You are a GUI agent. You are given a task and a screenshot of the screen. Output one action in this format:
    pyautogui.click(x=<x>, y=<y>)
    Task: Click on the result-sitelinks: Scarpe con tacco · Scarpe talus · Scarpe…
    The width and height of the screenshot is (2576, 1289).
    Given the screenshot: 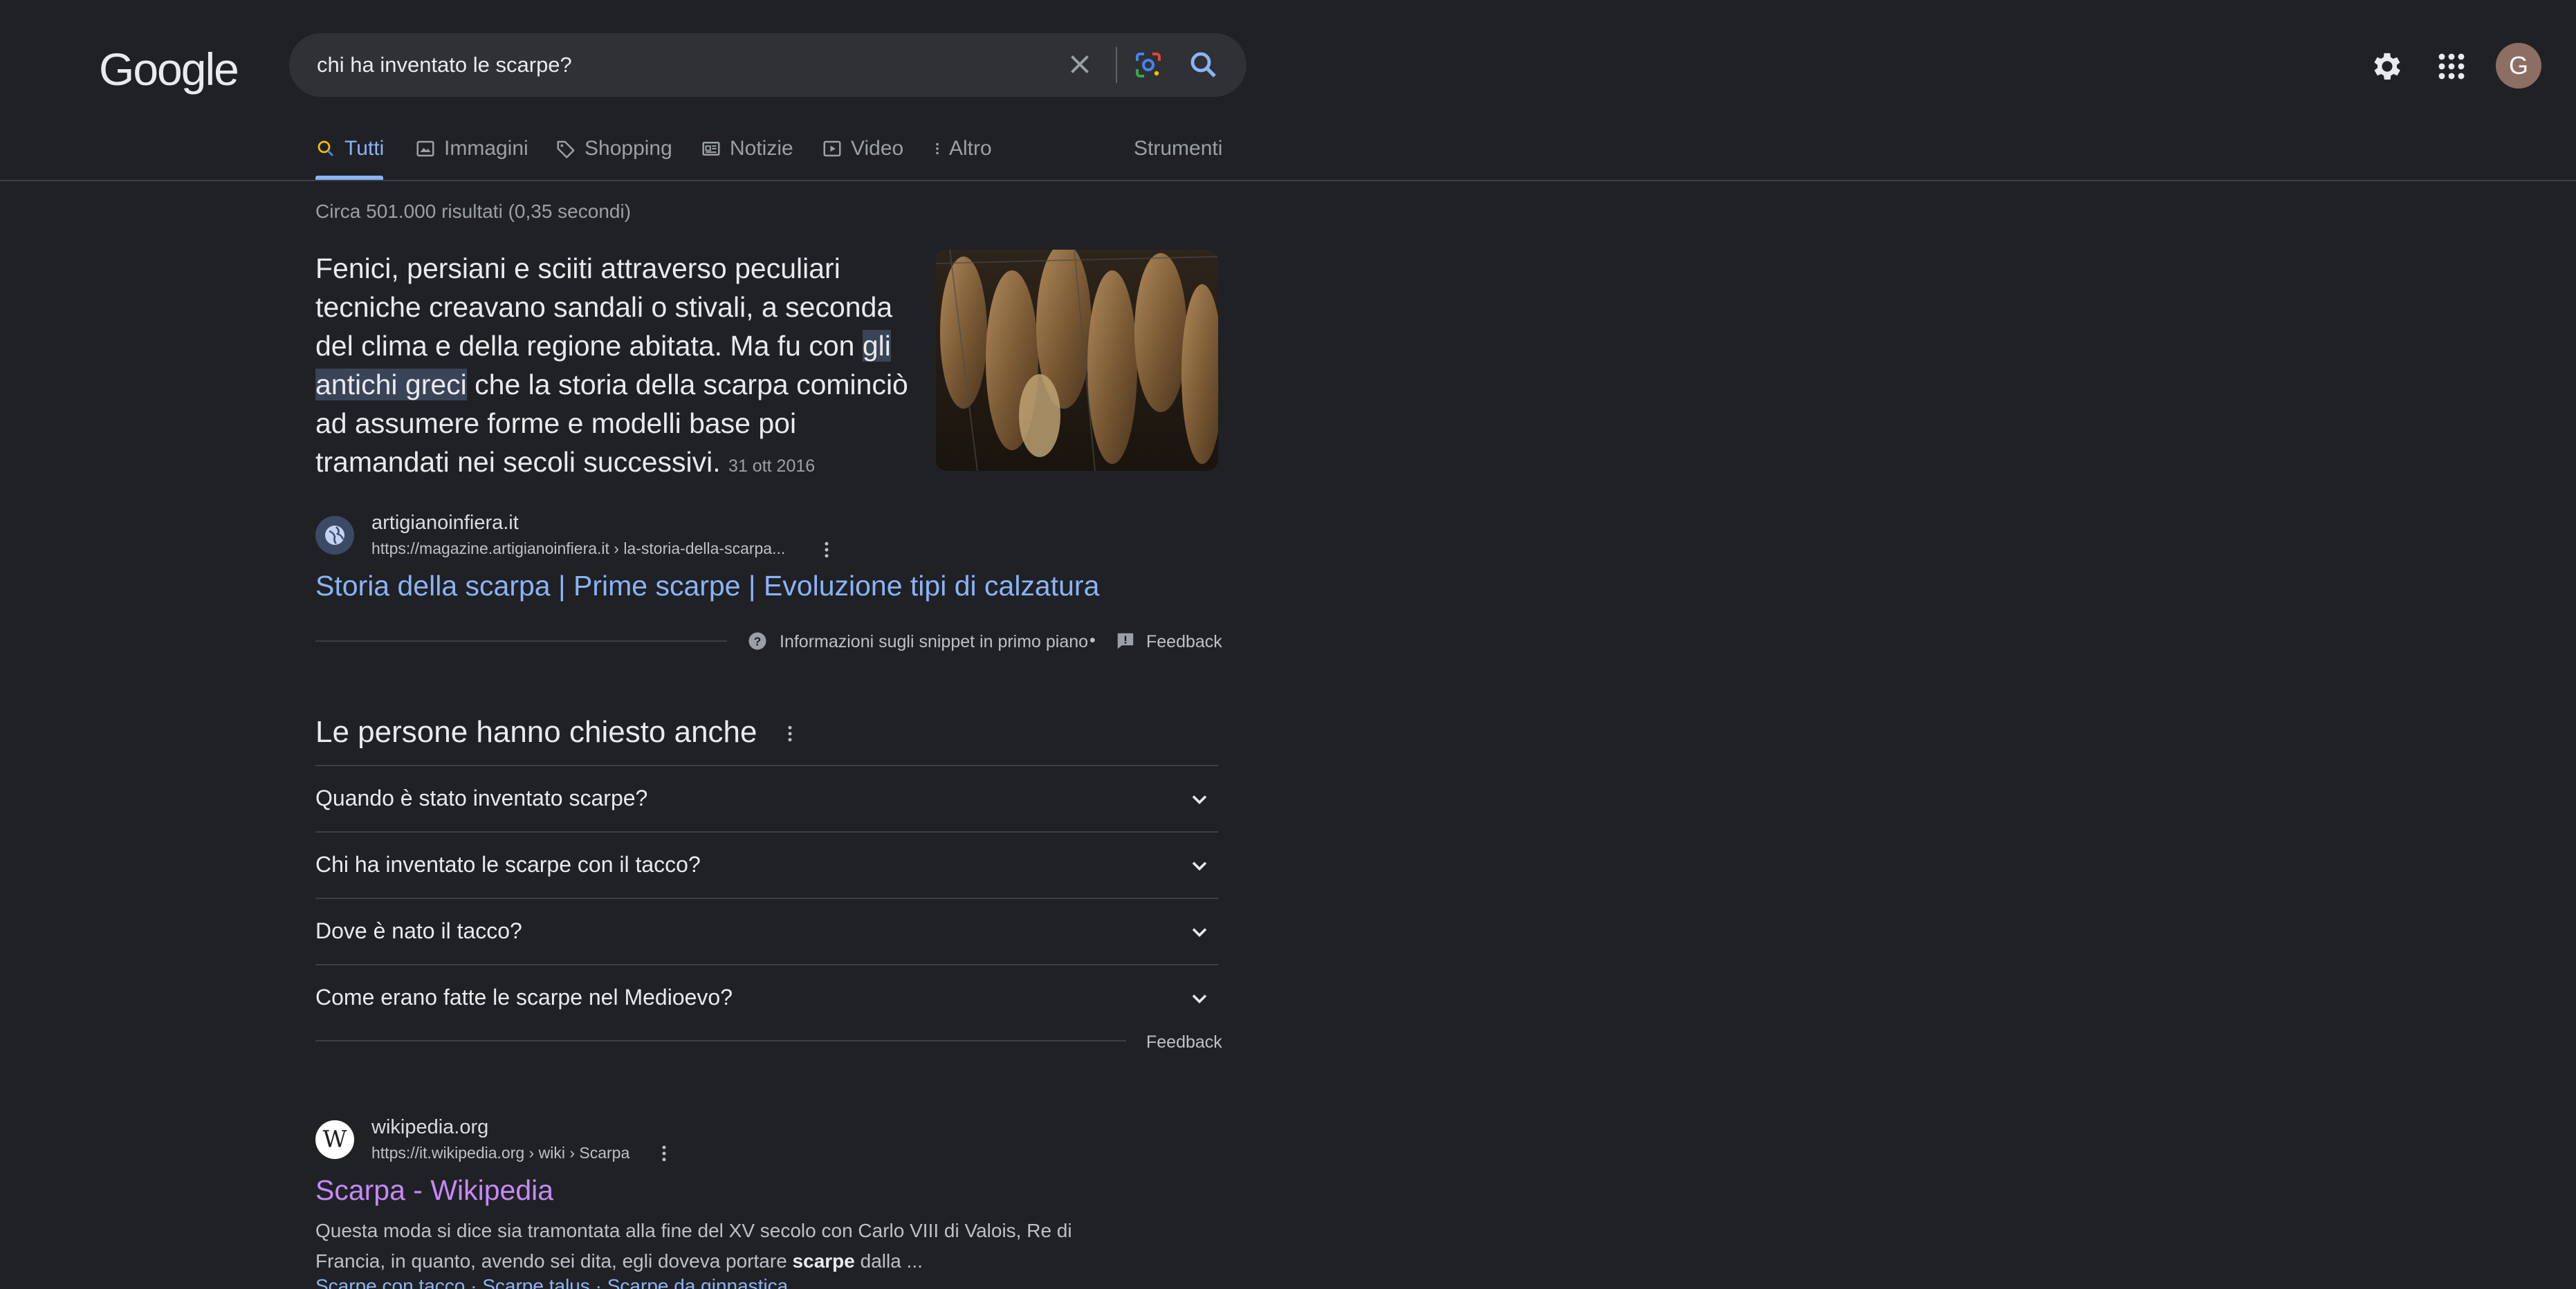 What is the action you would take?
    pyautogui.click(x=551, y=1282)
    